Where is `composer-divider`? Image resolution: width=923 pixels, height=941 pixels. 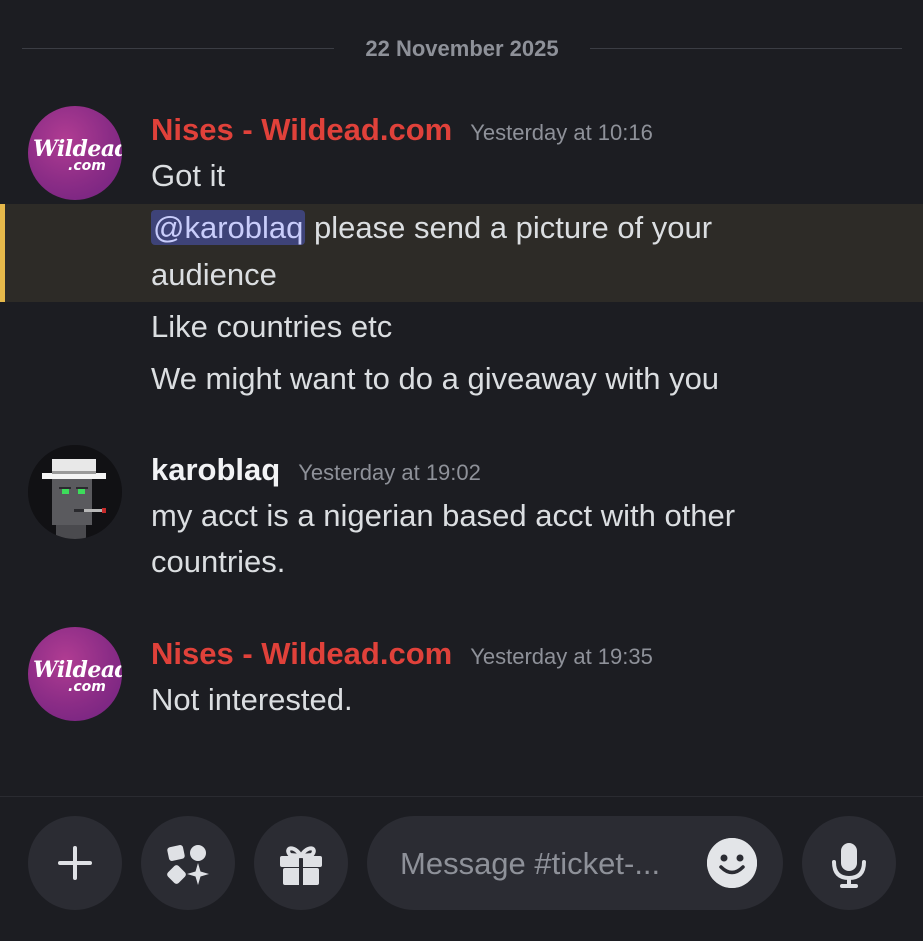 composer-divider is located at coordinates (461, 796).